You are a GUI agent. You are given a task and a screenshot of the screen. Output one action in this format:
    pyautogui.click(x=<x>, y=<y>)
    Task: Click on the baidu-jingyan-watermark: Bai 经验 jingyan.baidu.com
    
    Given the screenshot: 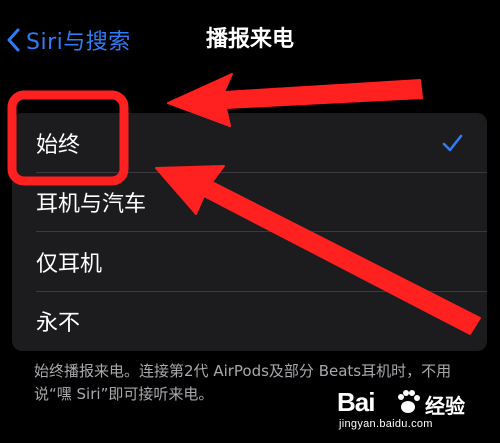 What is the action you would take?
    pyautogui.click(x=414, y=412)
    